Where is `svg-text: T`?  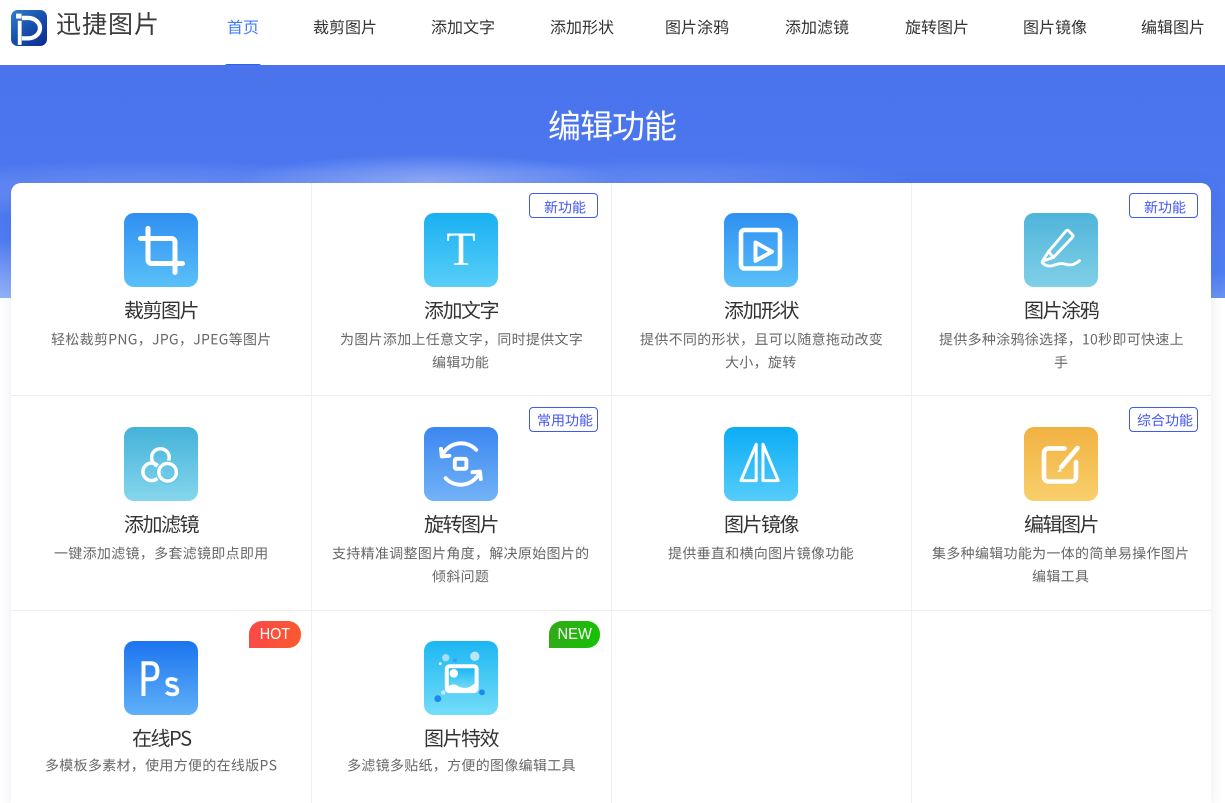
svg-text: T is located at coordinates (460, 249).